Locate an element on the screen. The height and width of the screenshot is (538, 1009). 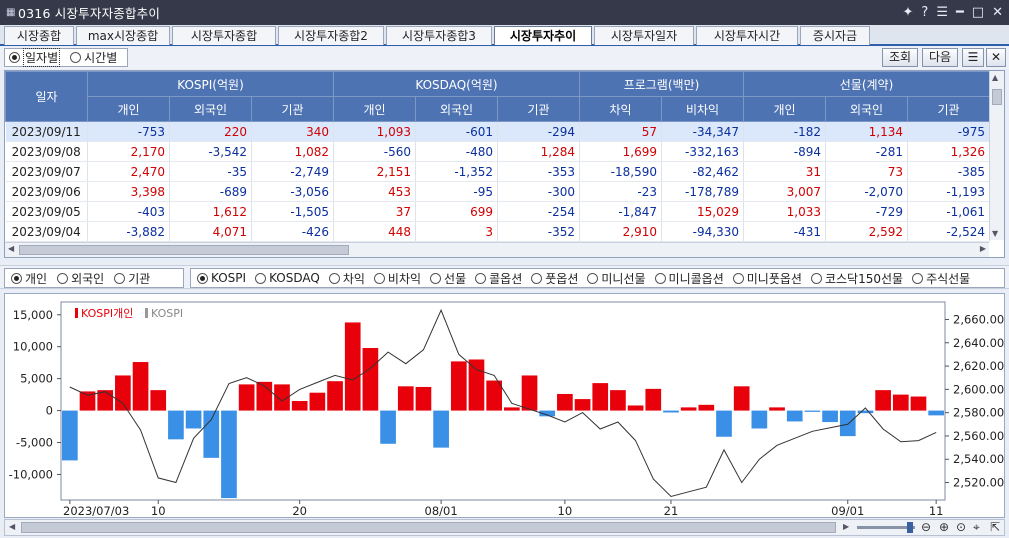
pin-icon: ✦ is located at coordinates (908, 12).